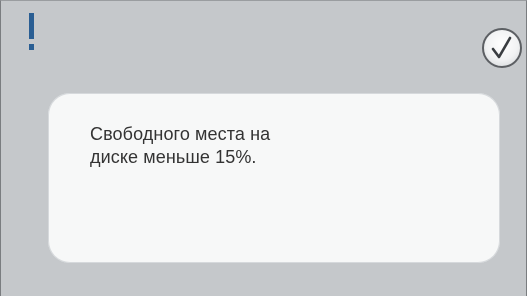  I want to click on exclamation-icon, so click(32, 32).